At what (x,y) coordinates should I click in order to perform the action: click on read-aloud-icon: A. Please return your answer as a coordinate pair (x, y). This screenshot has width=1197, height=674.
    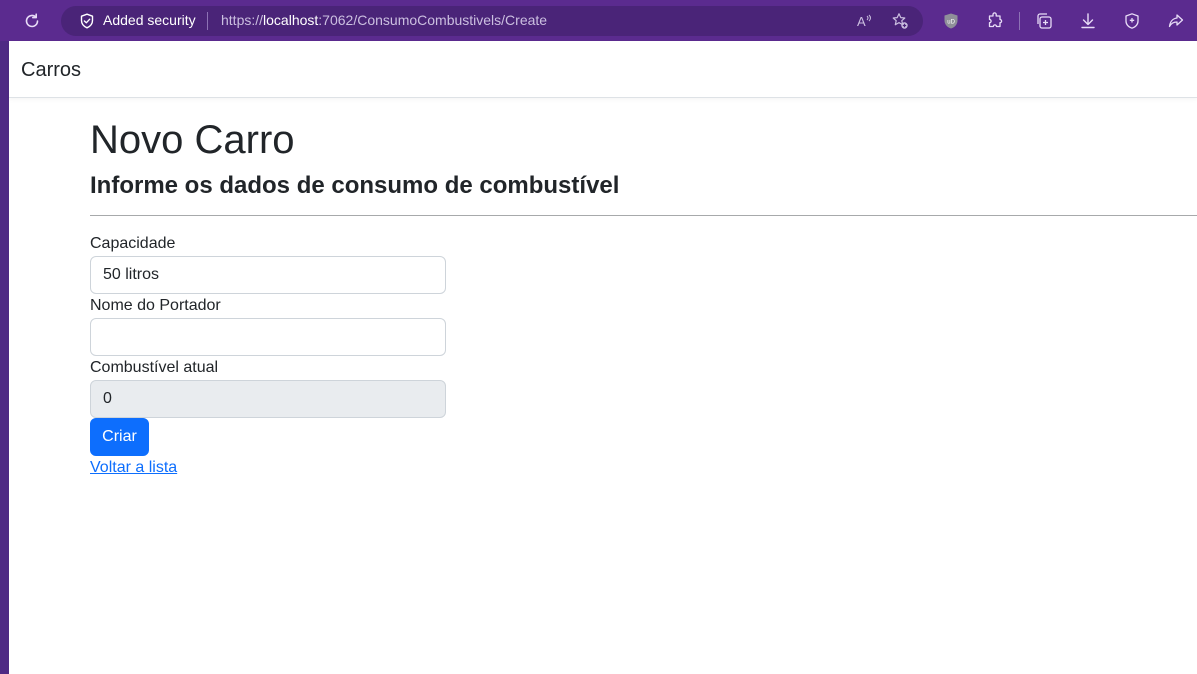
    Looking at the image, I should click on (864, 21).